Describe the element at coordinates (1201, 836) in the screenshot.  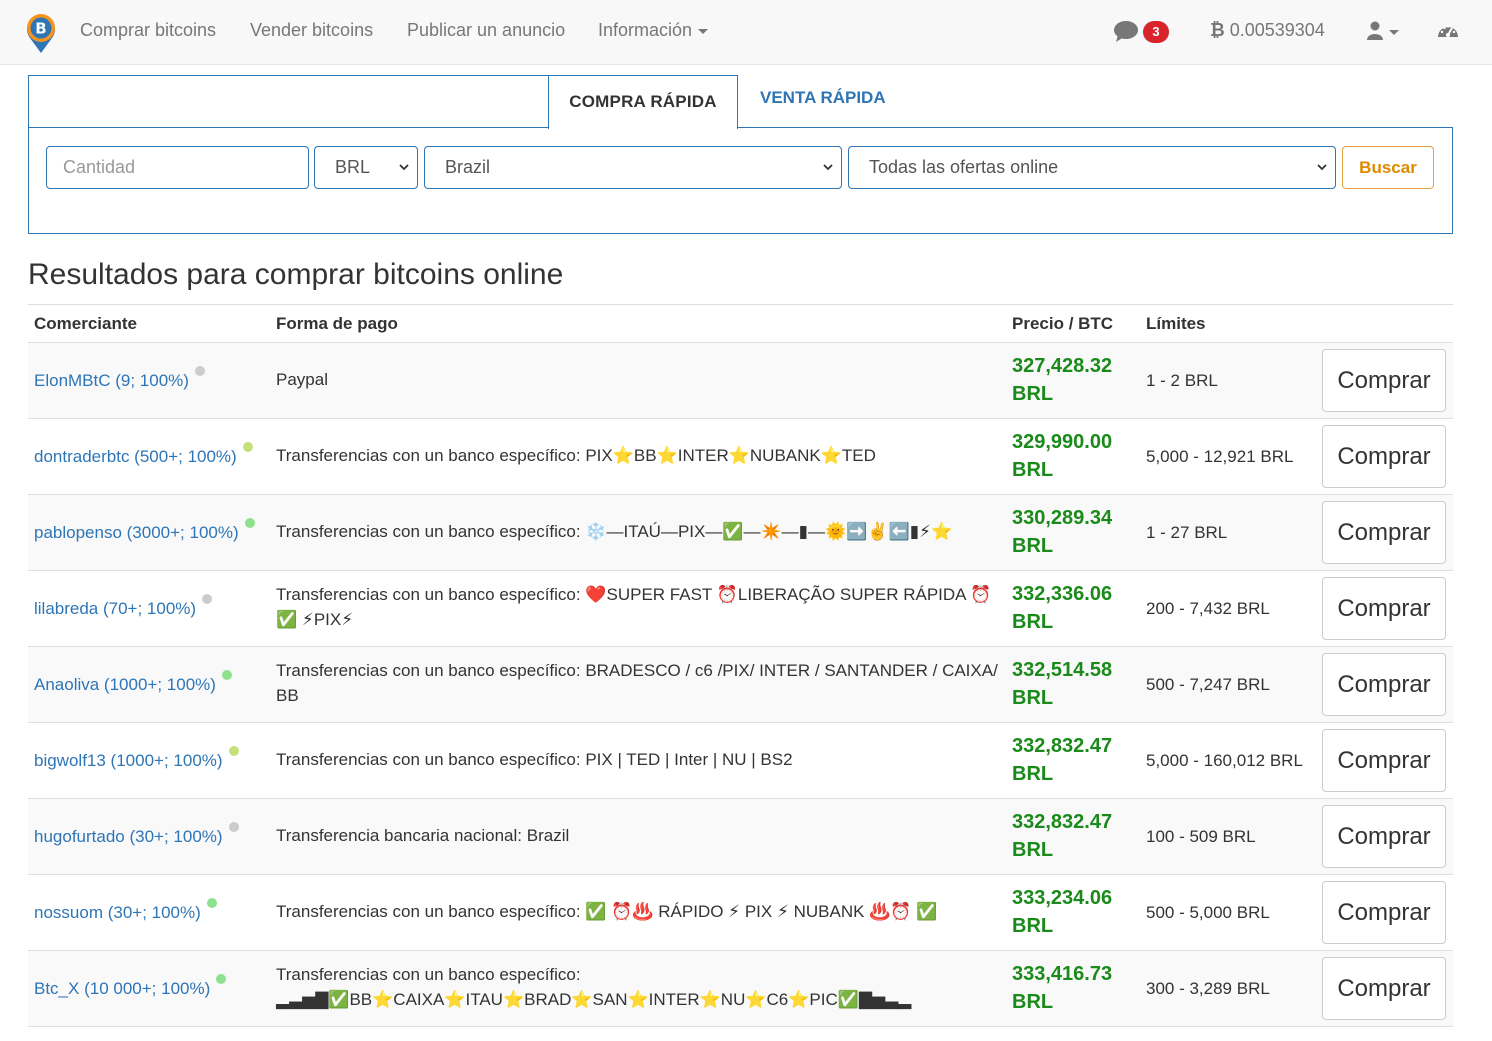
I see `trade-limits: 100 - 509 BRL` at that location.